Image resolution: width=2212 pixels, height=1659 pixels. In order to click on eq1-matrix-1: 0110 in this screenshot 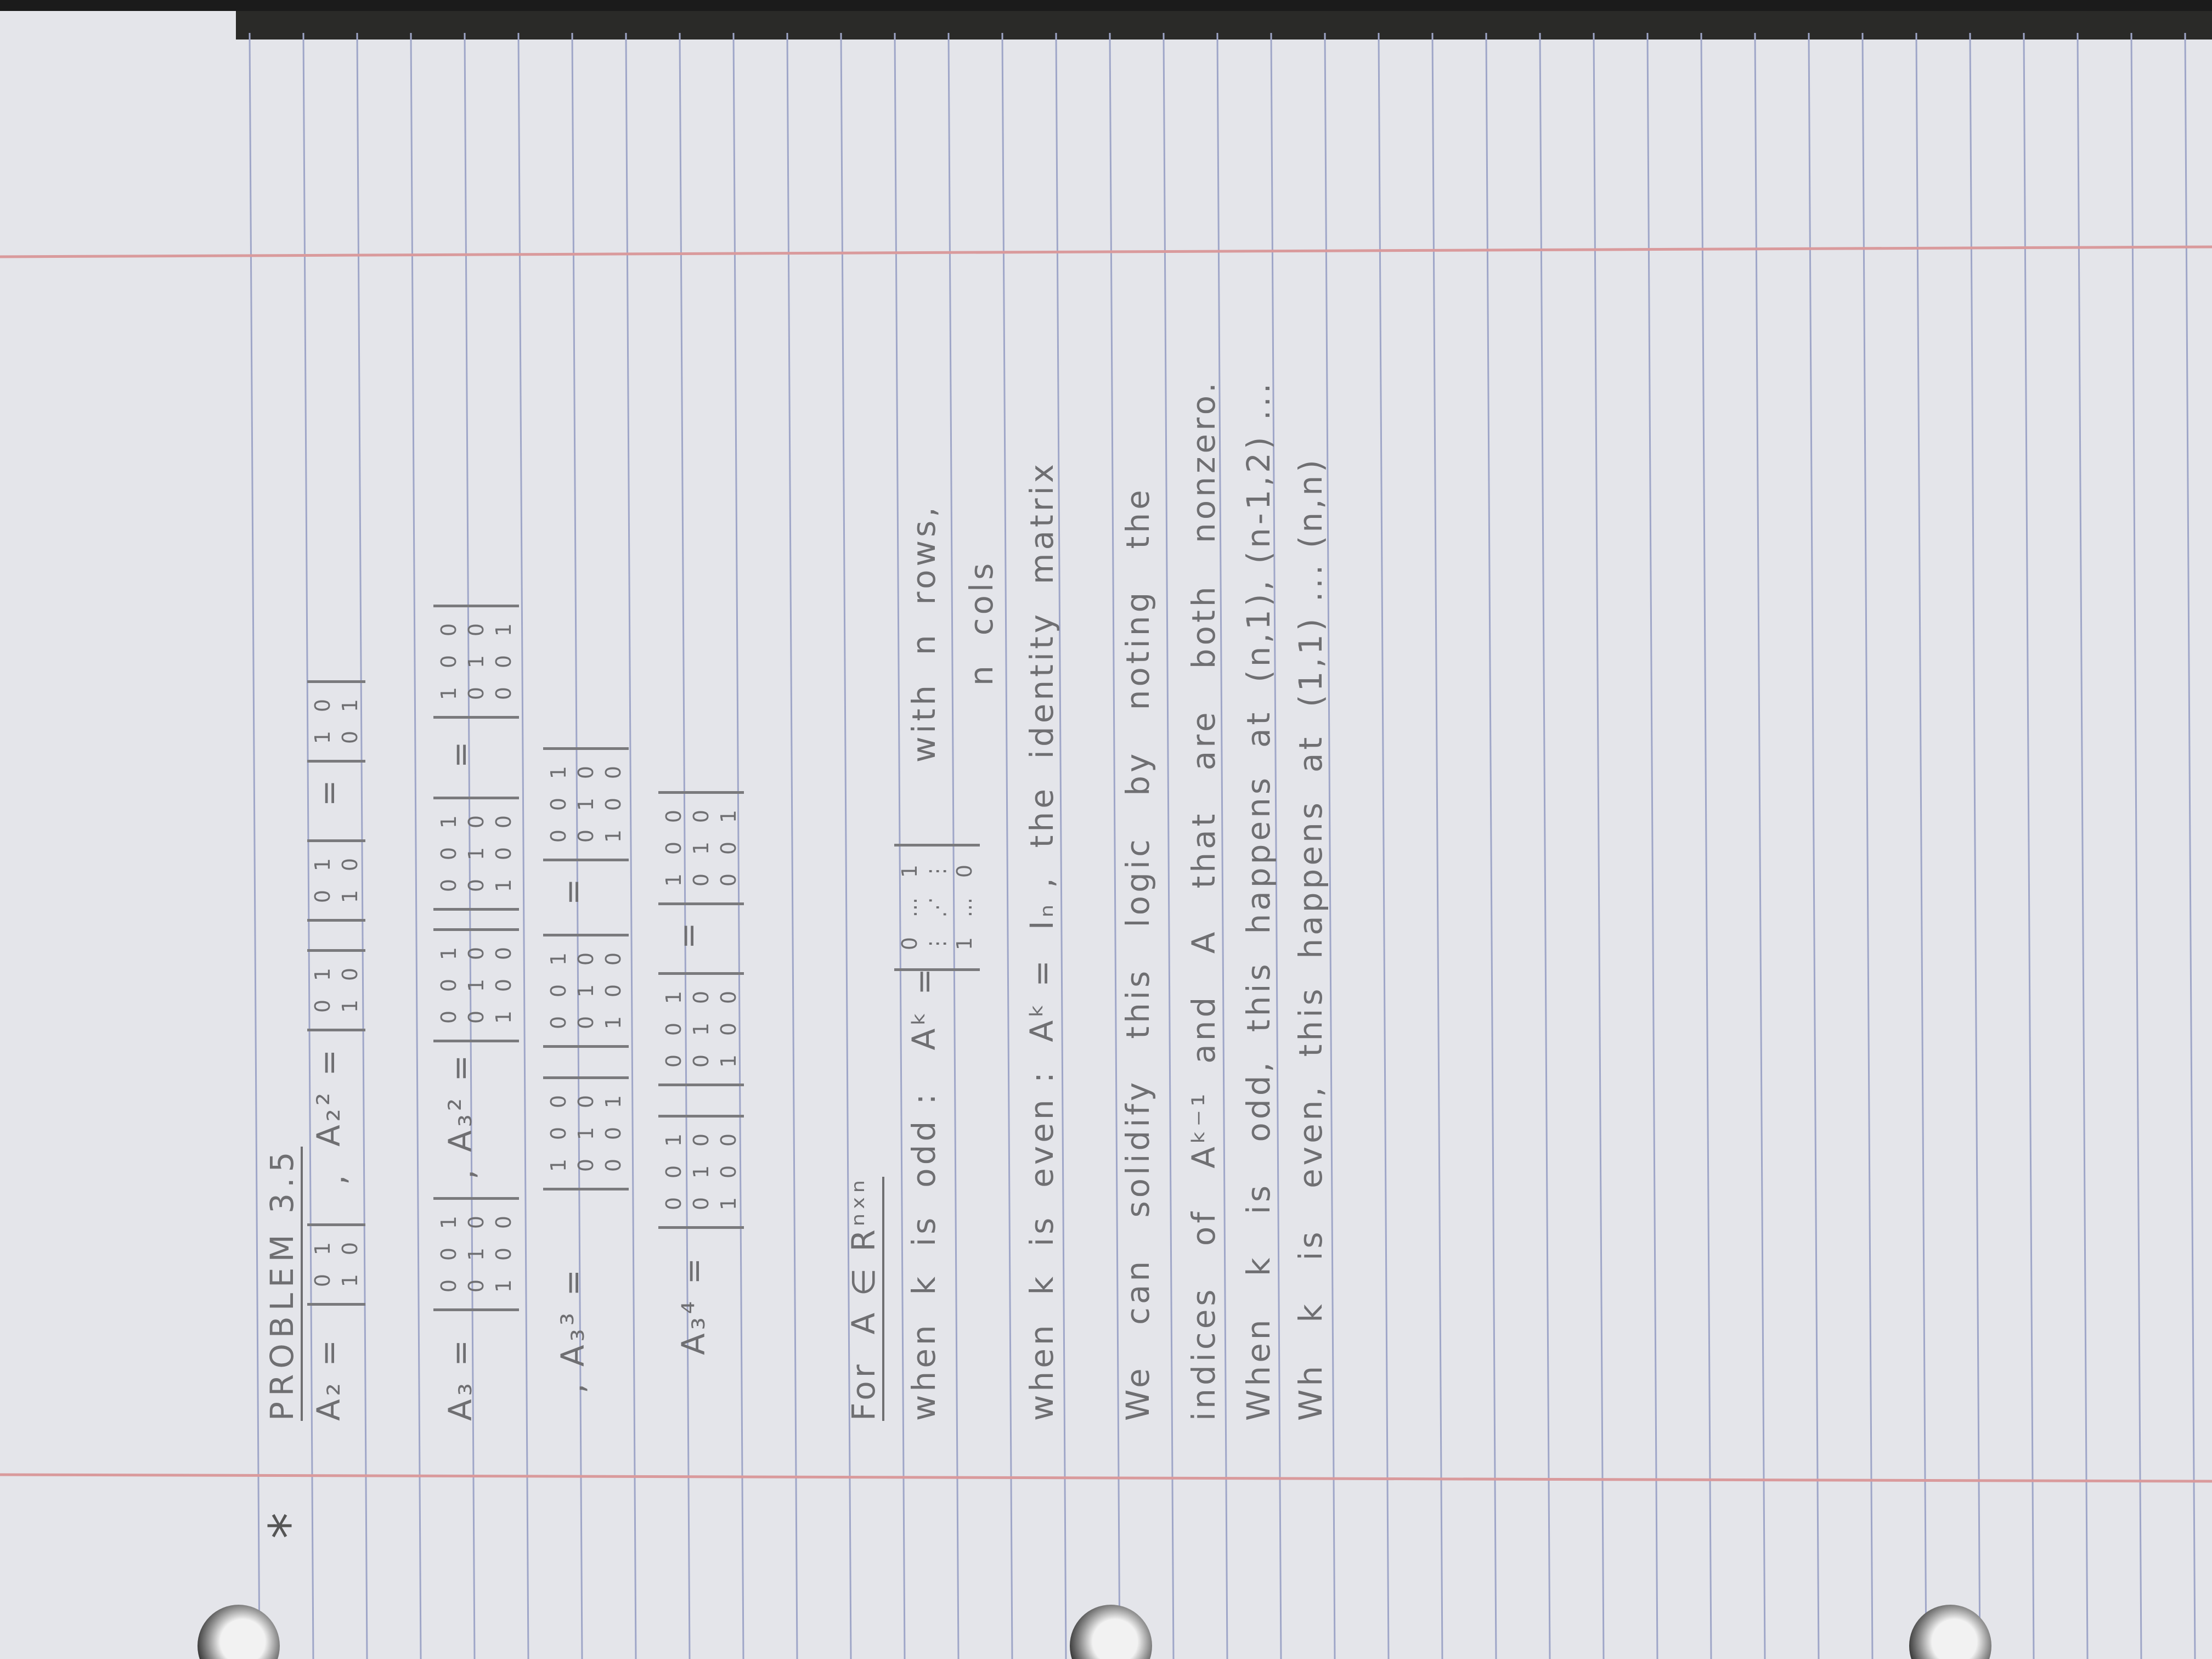, I will do `click(336, 1264)`.